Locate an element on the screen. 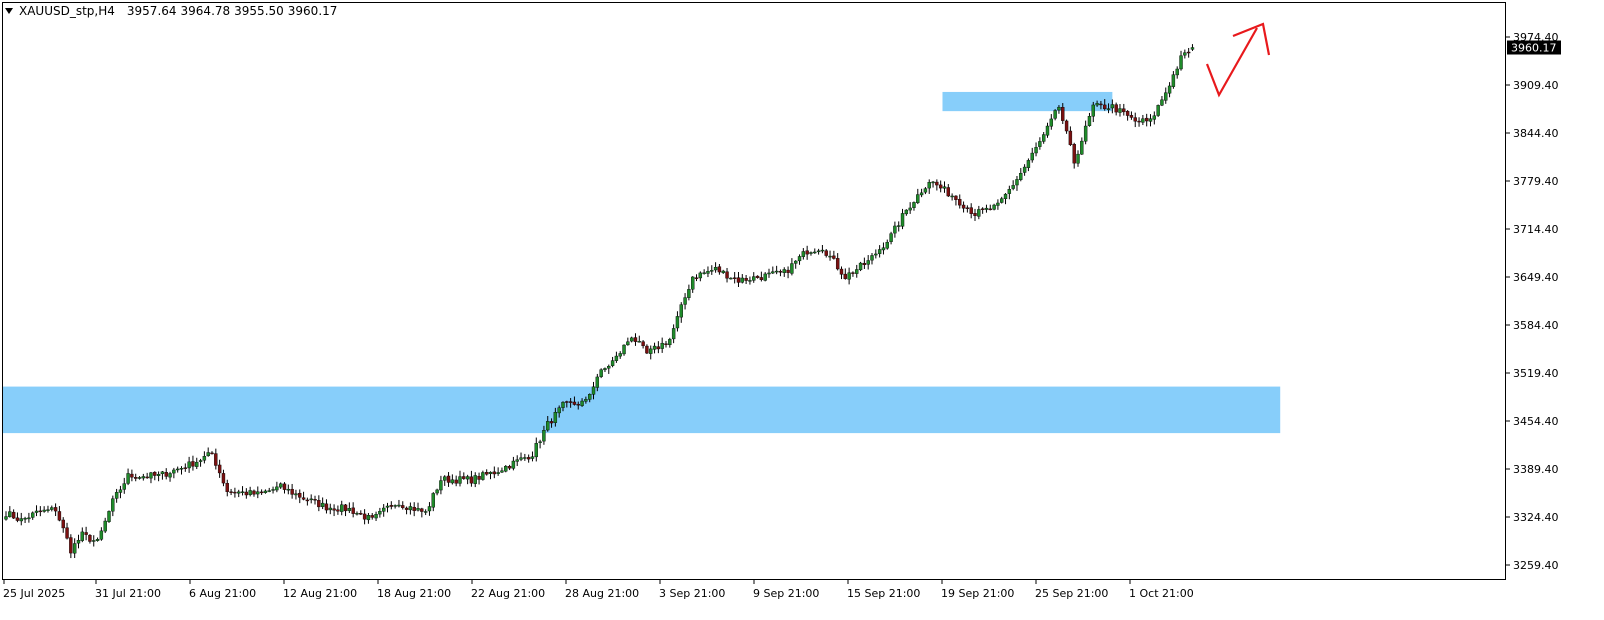 This screenshot has height=620, width=1604. ohlc-close: 3960.17 is located at coordinates (312, 11).